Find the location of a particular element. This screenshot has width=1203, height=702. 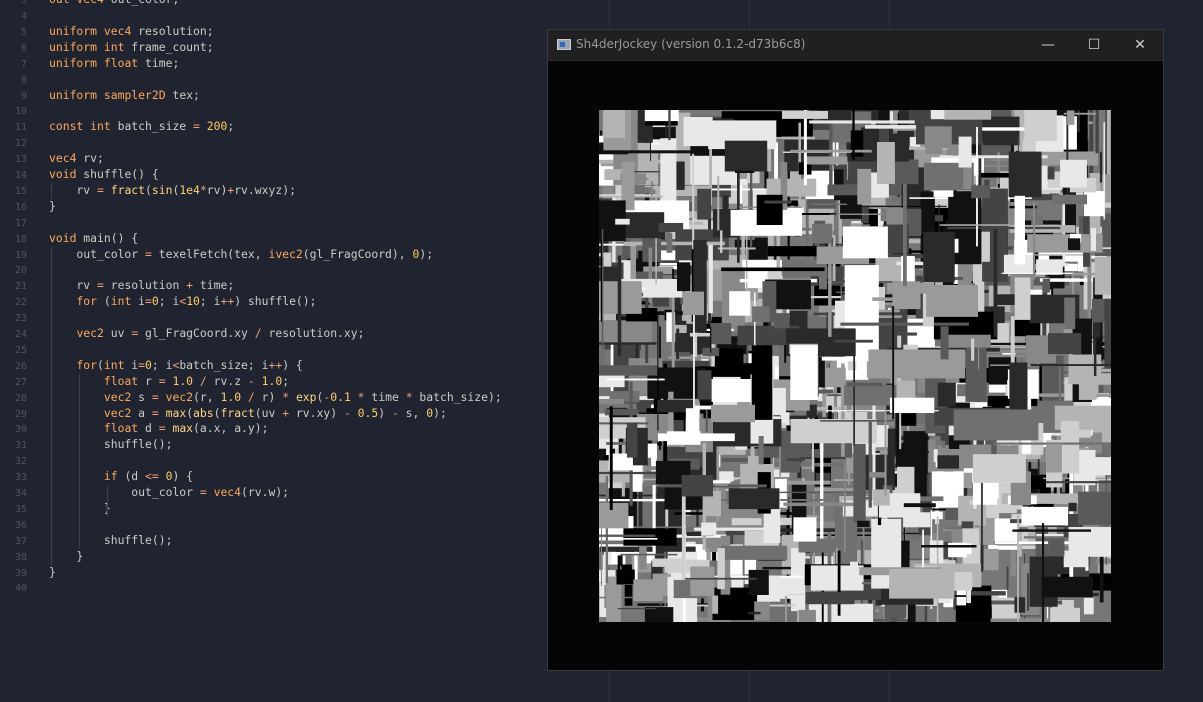

code-line: vec4 rv; is located at coordinates (76, 159).